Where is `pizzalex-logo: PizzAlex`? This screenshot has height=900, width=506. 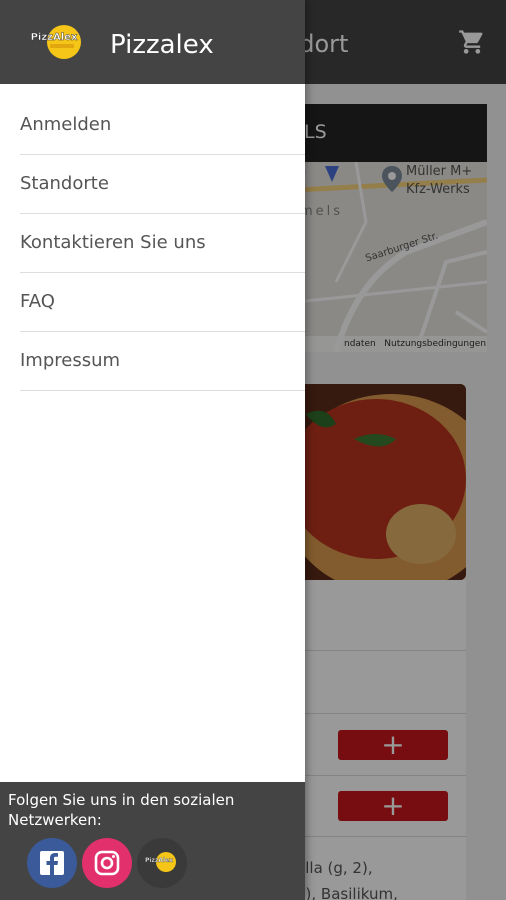 pizzalex-logo: PizzAlex is located at coordinates (55, 42).